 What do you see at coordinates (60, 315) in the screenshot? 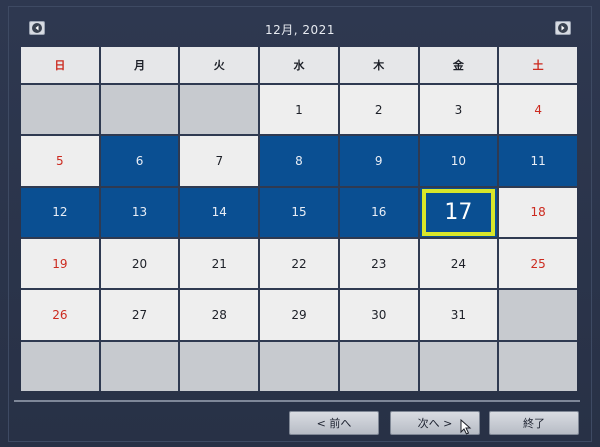
I see `calendar-day: 26` at bounding box center [60, 315].